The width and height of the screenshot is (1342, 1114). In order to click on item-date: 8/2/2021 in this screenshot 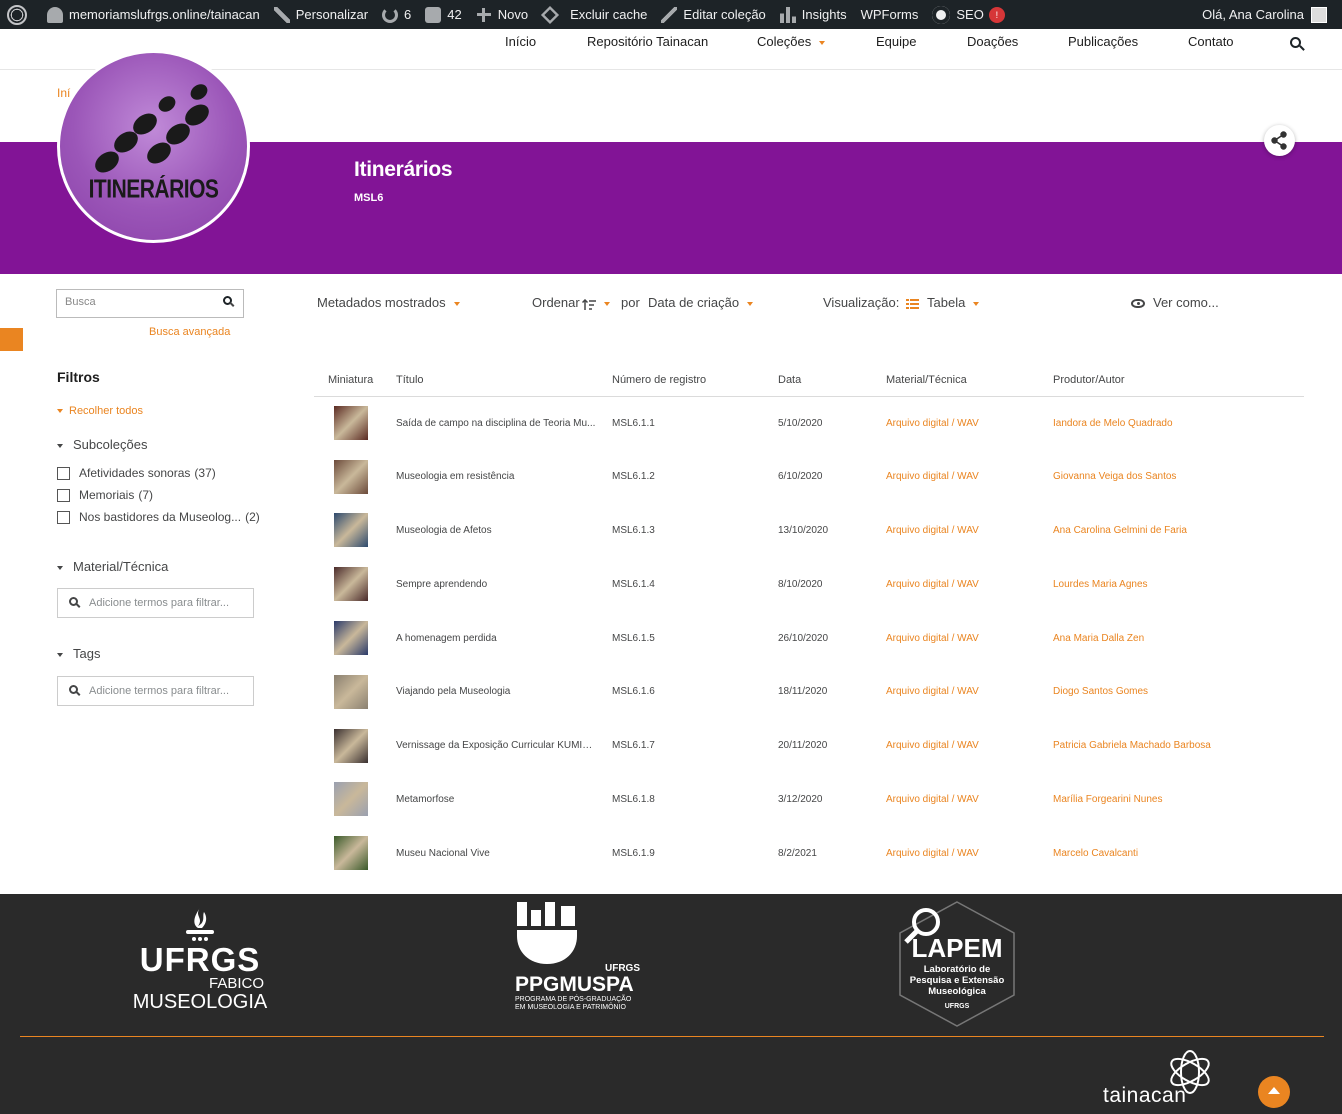, I will do `click(797, 853)`.